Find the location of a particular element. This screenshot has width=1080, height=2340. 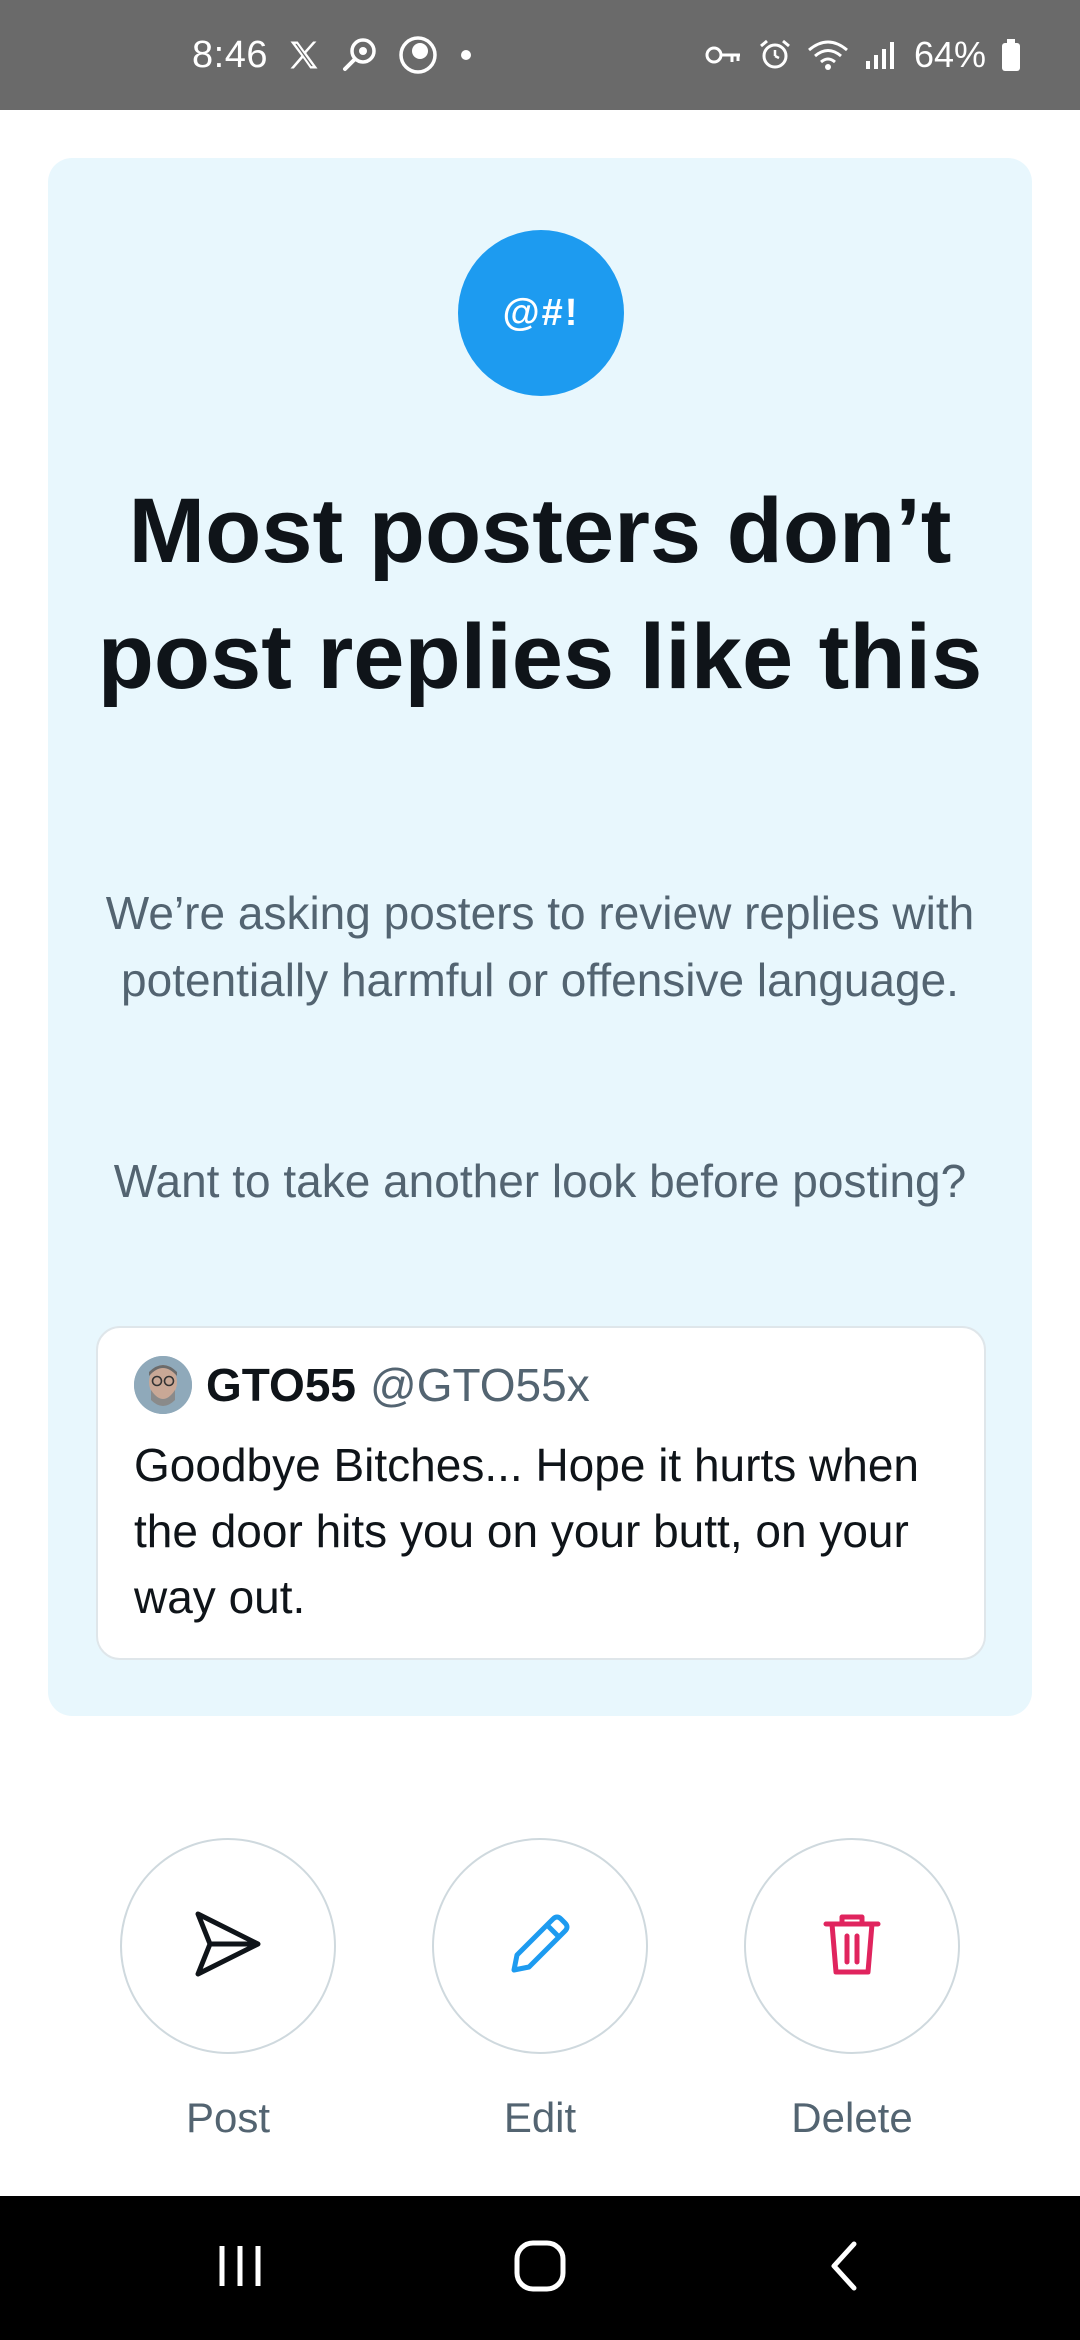

send-icon is located at coordinates (228, 1946).